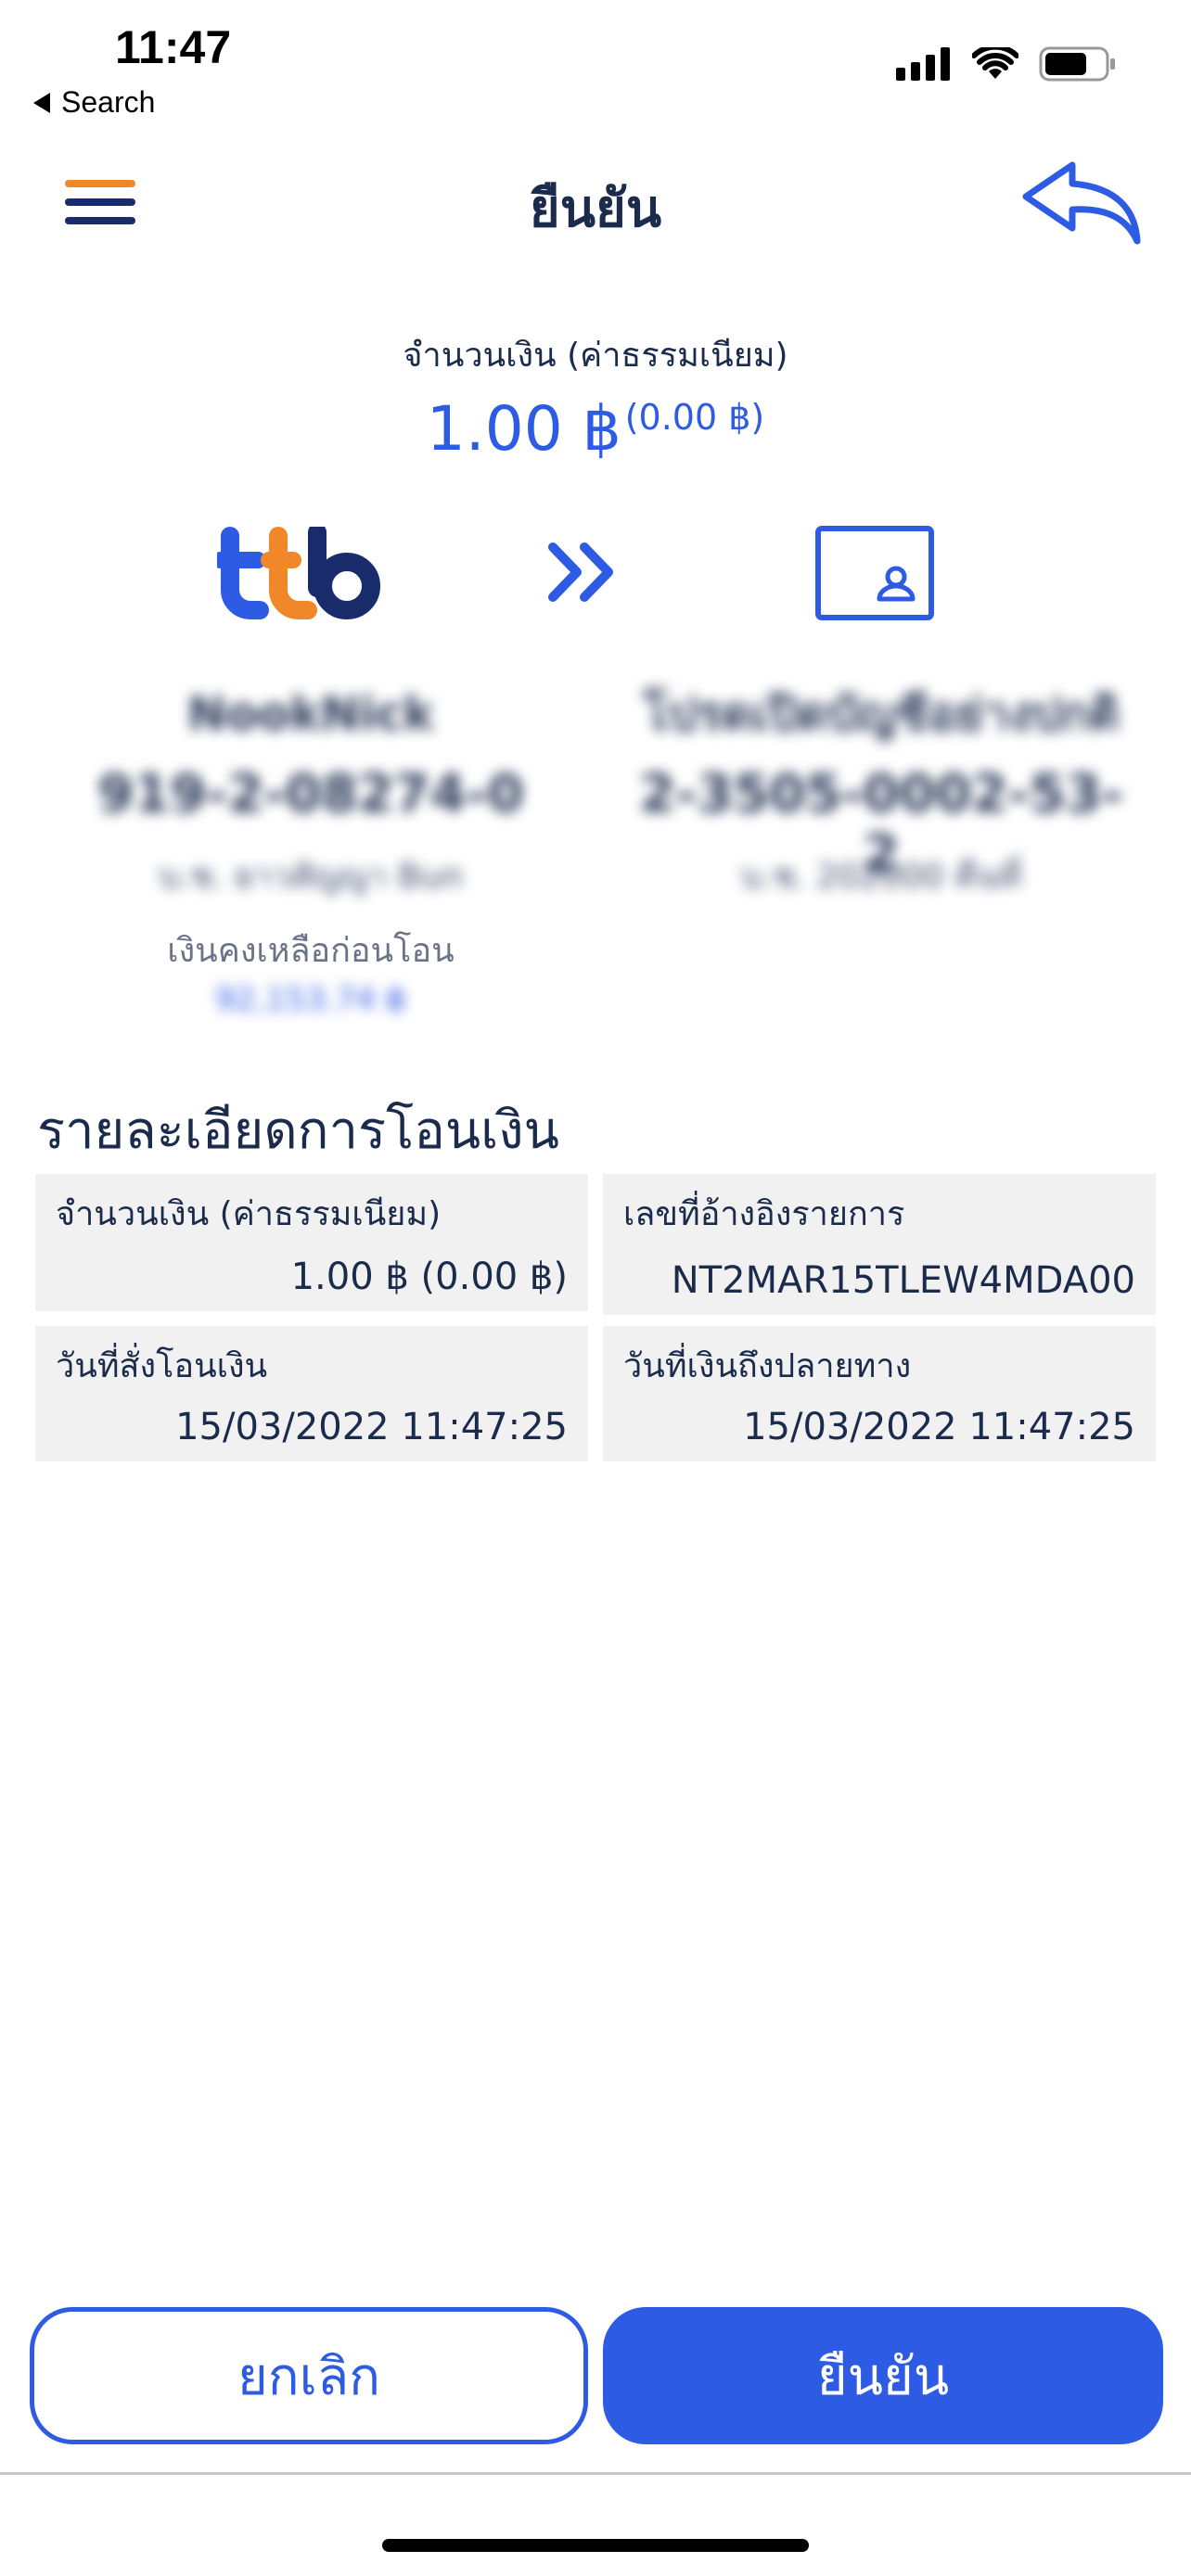  I want to click on to-account-name: โปรดเปิดบัญชีอย่างปกติ, so click(881, 714).